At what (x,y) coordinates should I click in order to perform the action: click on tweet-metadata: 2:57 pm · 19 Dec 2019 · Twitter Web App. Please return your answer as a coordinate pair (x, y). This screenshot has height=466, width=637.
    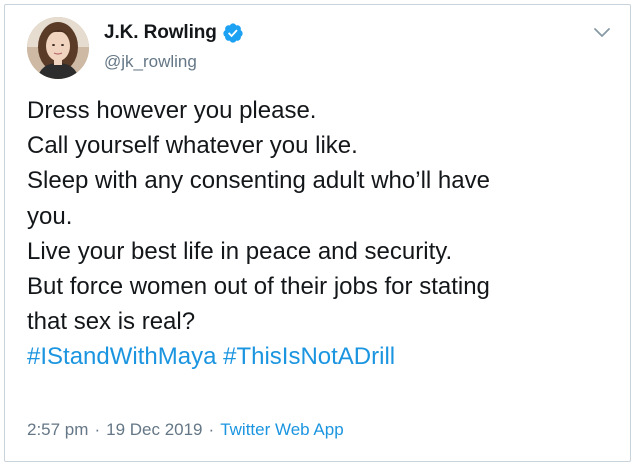
    Looking at the image, I should click on (185, 430).